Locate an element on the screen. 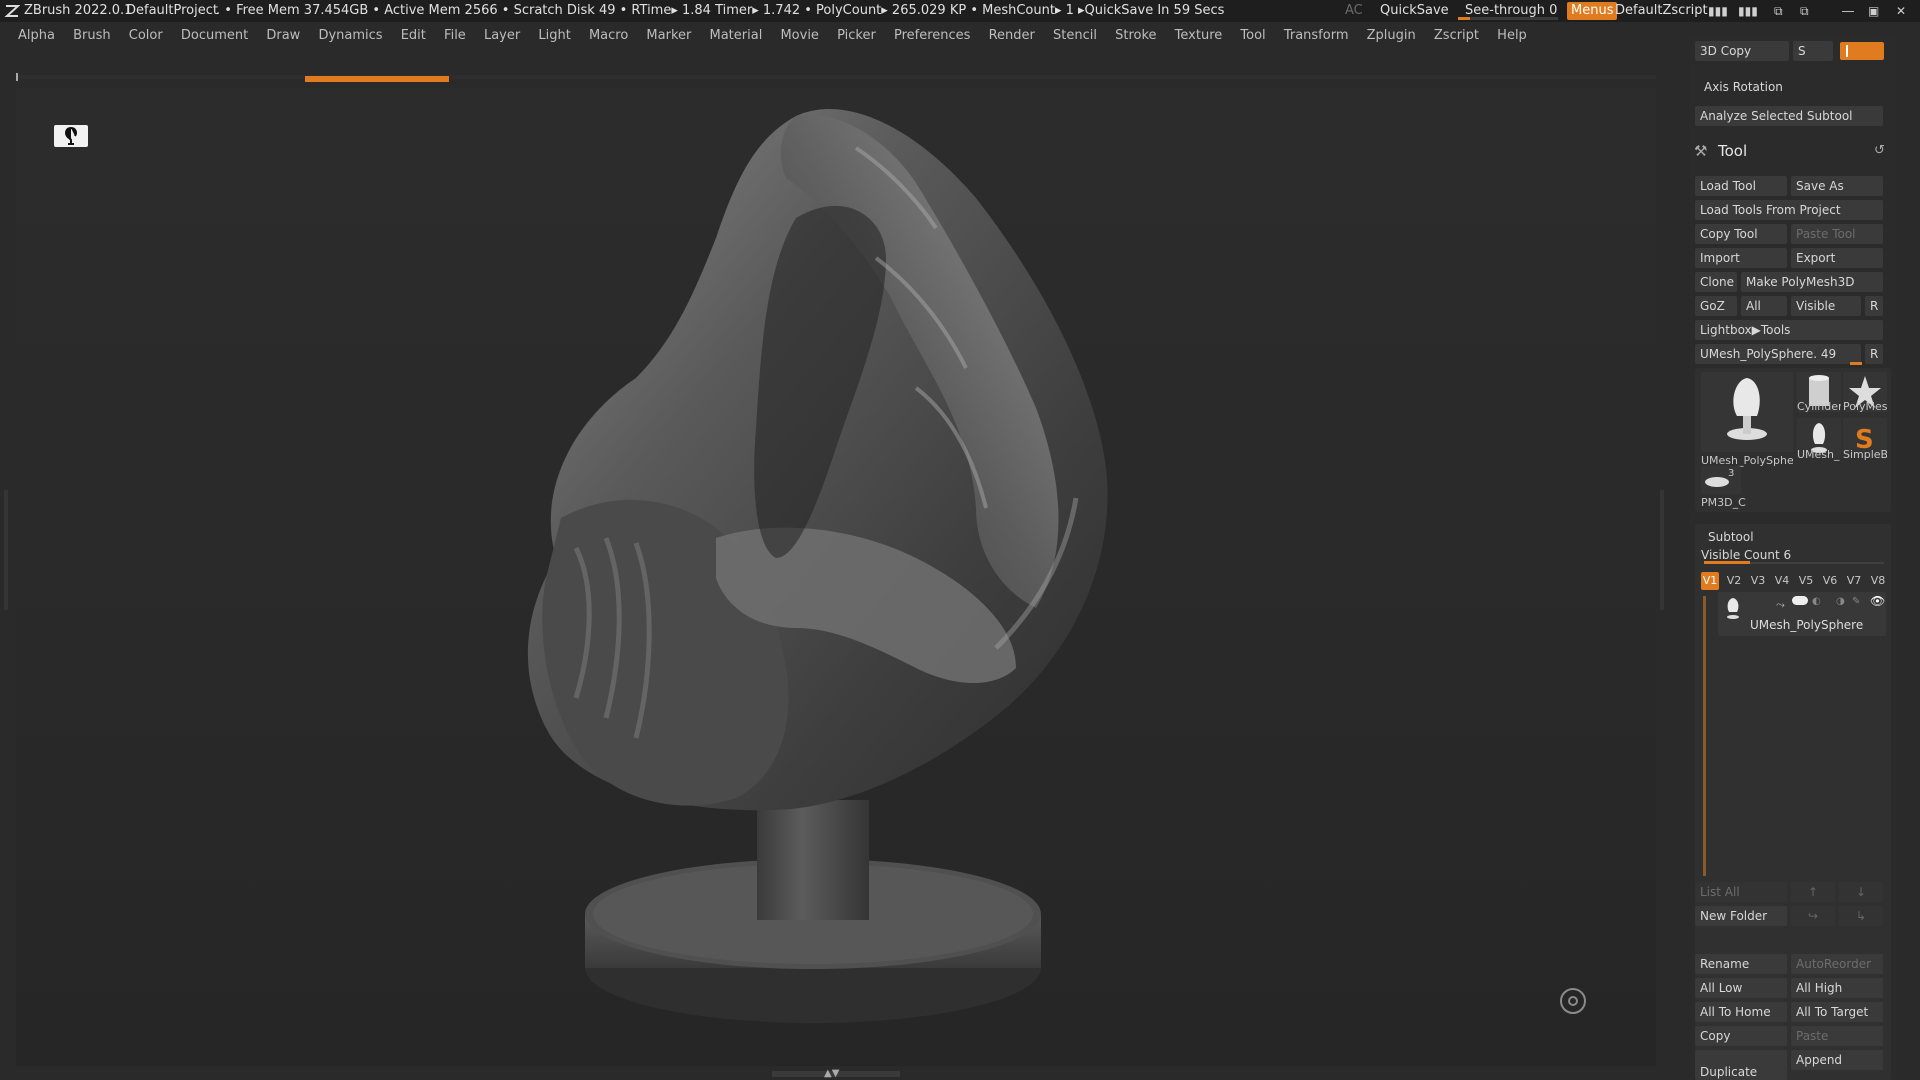  menu-file: File is located at coordinates (455, 36).